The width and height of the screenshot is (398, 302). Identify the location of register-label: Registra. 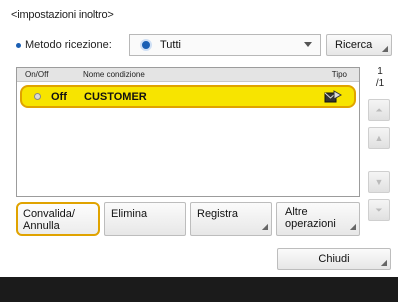
(217, 214).